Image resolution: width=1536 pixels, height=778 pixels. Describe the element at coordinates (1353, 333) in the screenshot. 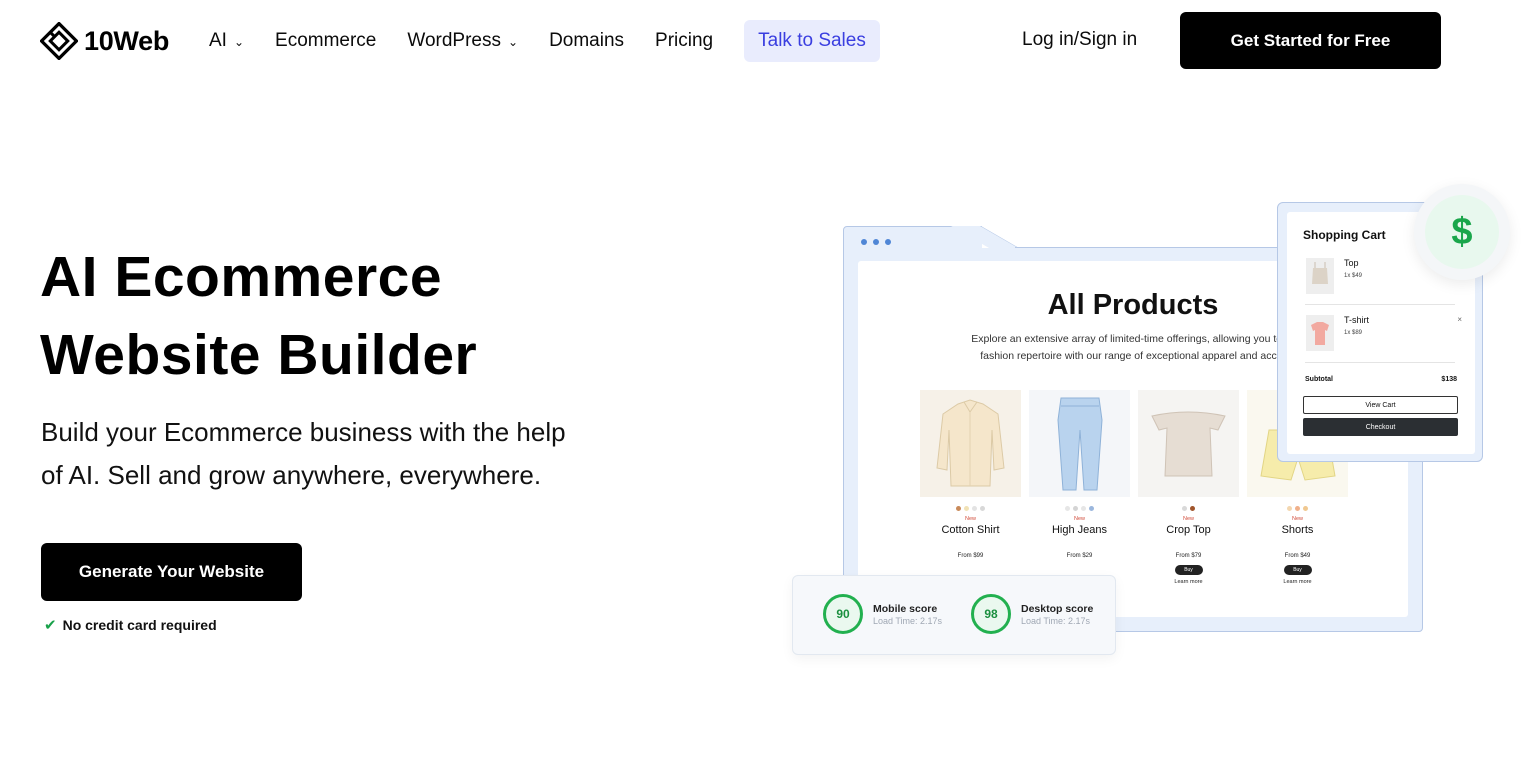

I see `cart-item-qty: 1x $89` at that location.